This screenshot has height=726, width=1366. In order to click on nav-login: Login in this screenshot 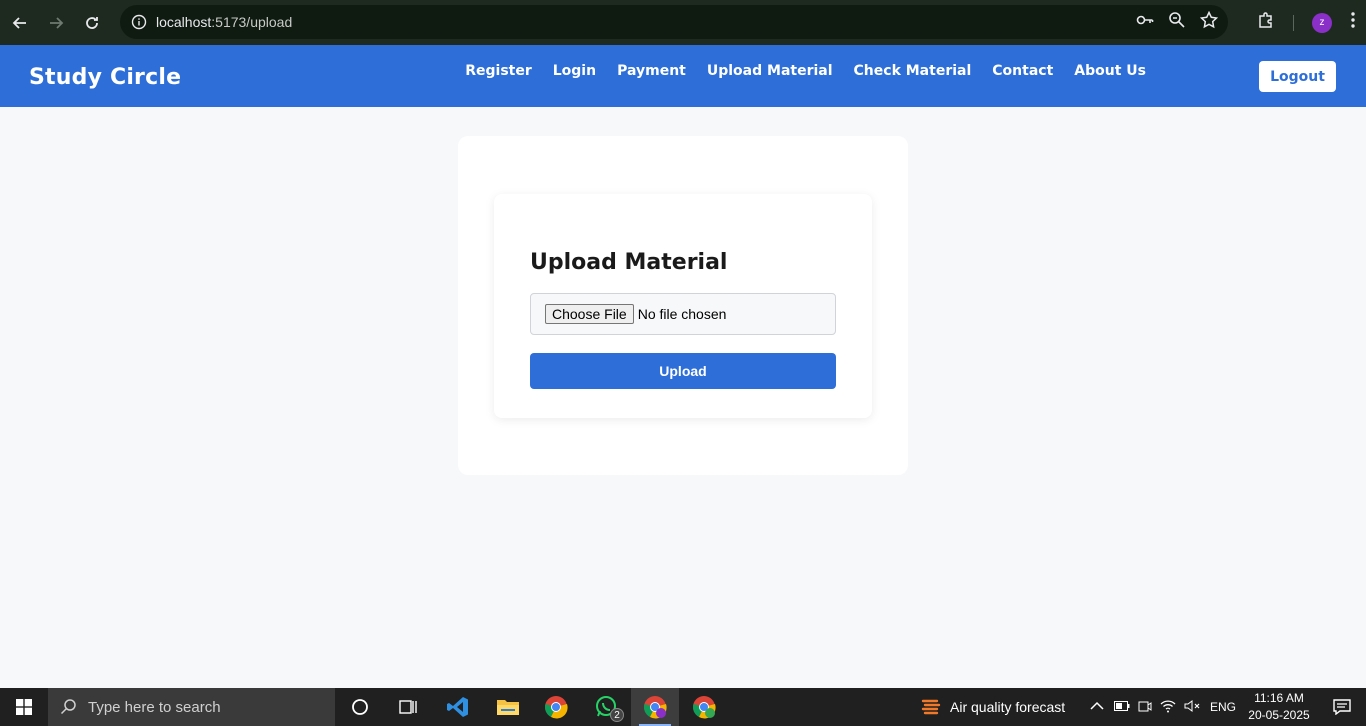, I will do `click(574, 71)`.